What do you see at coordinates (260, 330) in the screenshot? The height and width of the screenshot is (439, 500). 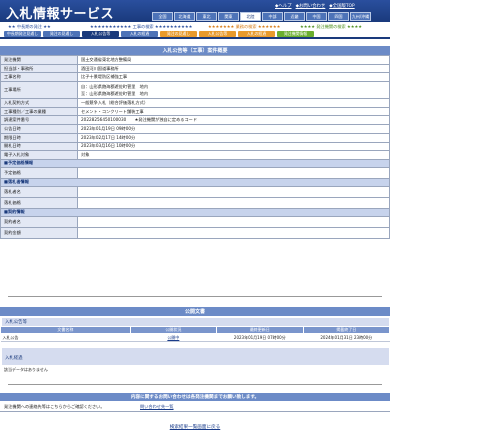 I see `col-updated: 最終更新日` at bounding box center [260, 330].